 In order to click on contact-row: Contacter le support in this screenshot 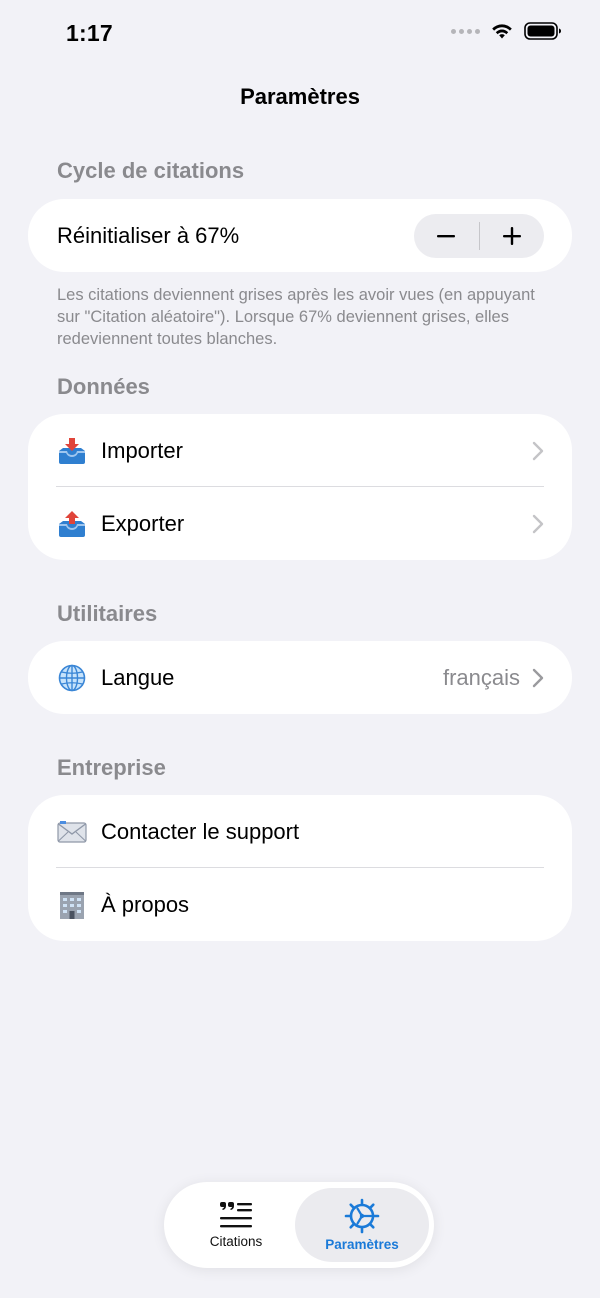, I will do `click(300, 831)`.